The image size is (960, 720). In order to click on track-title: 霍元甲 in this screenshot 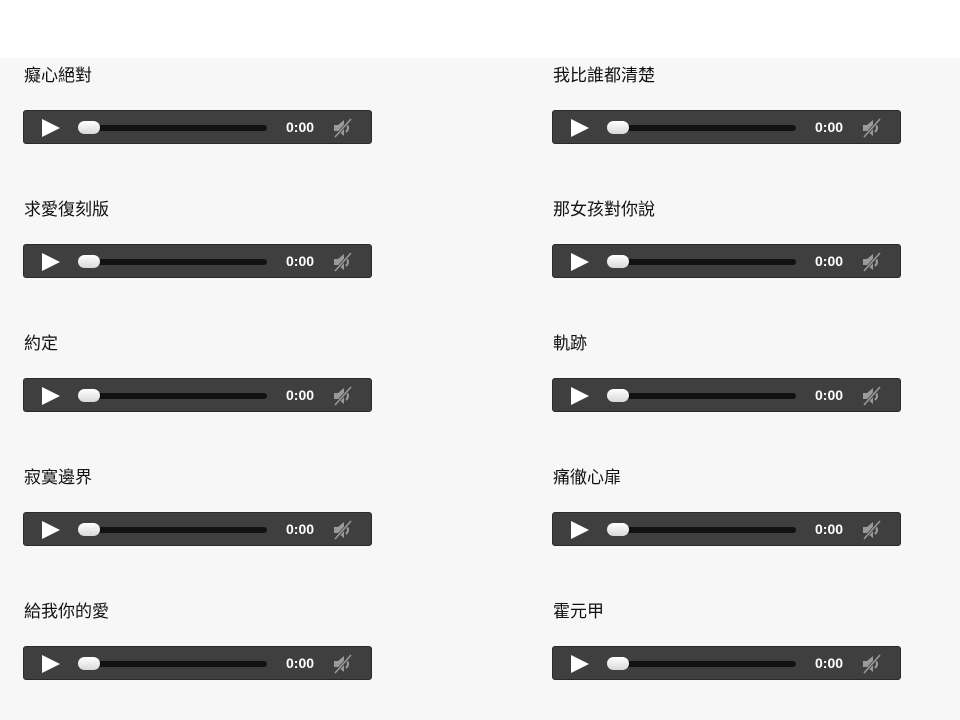, I will do `click(578, 612)`.